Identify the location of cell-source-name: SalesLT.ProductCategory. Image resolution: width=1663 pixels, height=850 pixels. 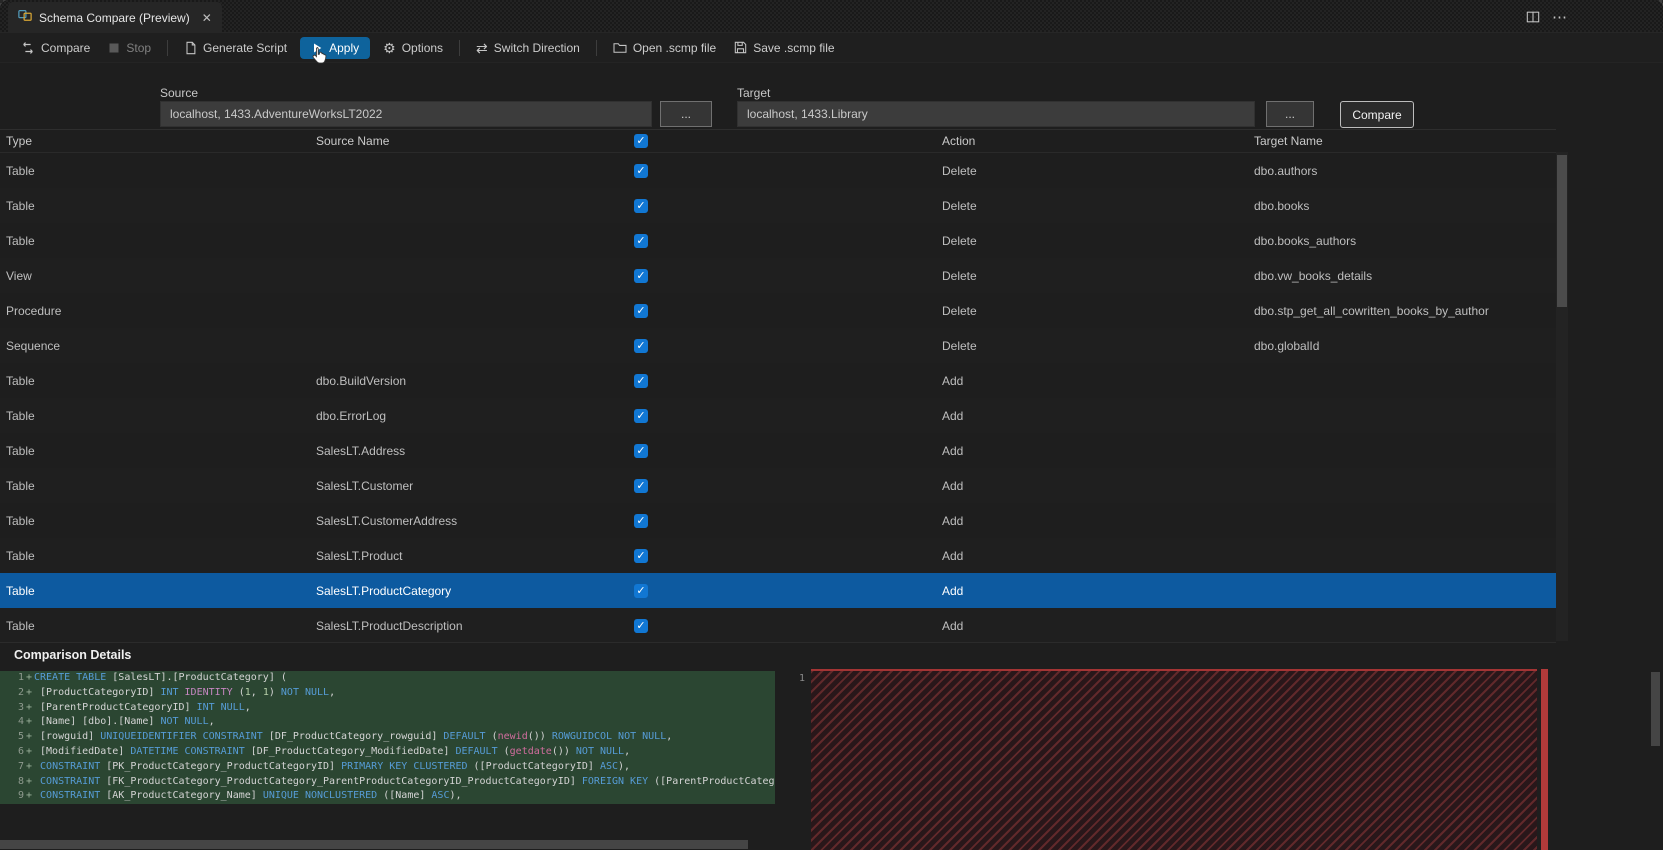
(384, 590).